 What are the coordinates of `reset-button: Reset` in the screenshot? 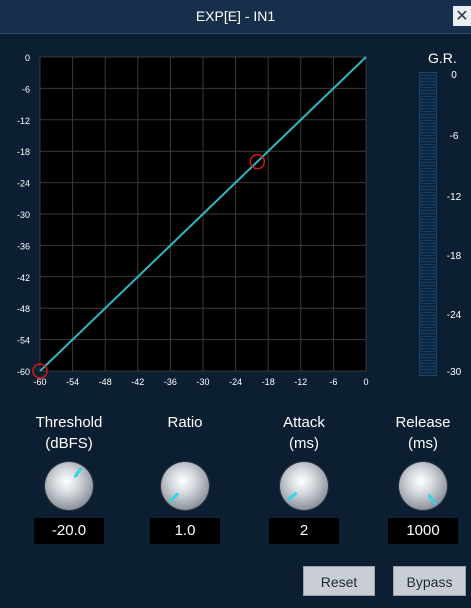 It's located at (339, 581).